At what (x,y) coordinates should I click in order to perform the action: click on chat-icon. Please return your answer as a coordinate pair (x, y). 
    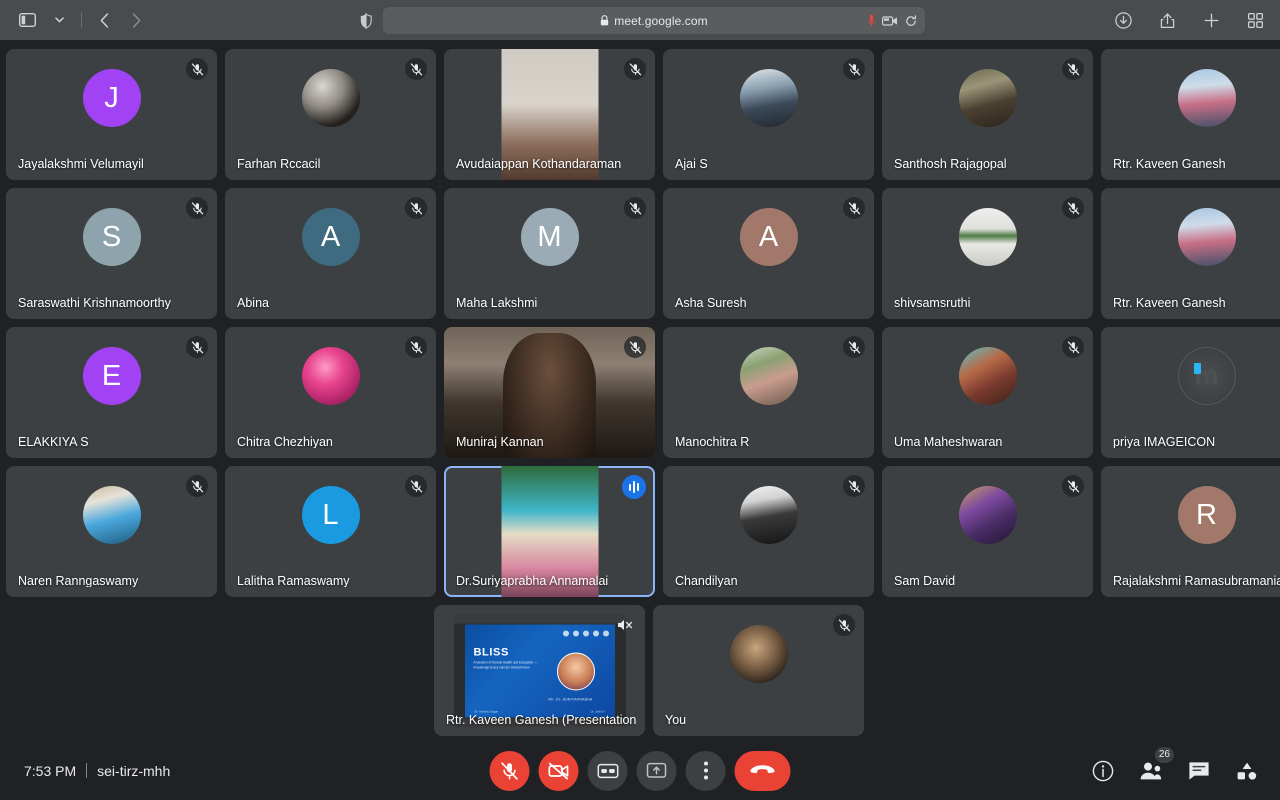
    Looking at the image, I should click on (1199, 770).